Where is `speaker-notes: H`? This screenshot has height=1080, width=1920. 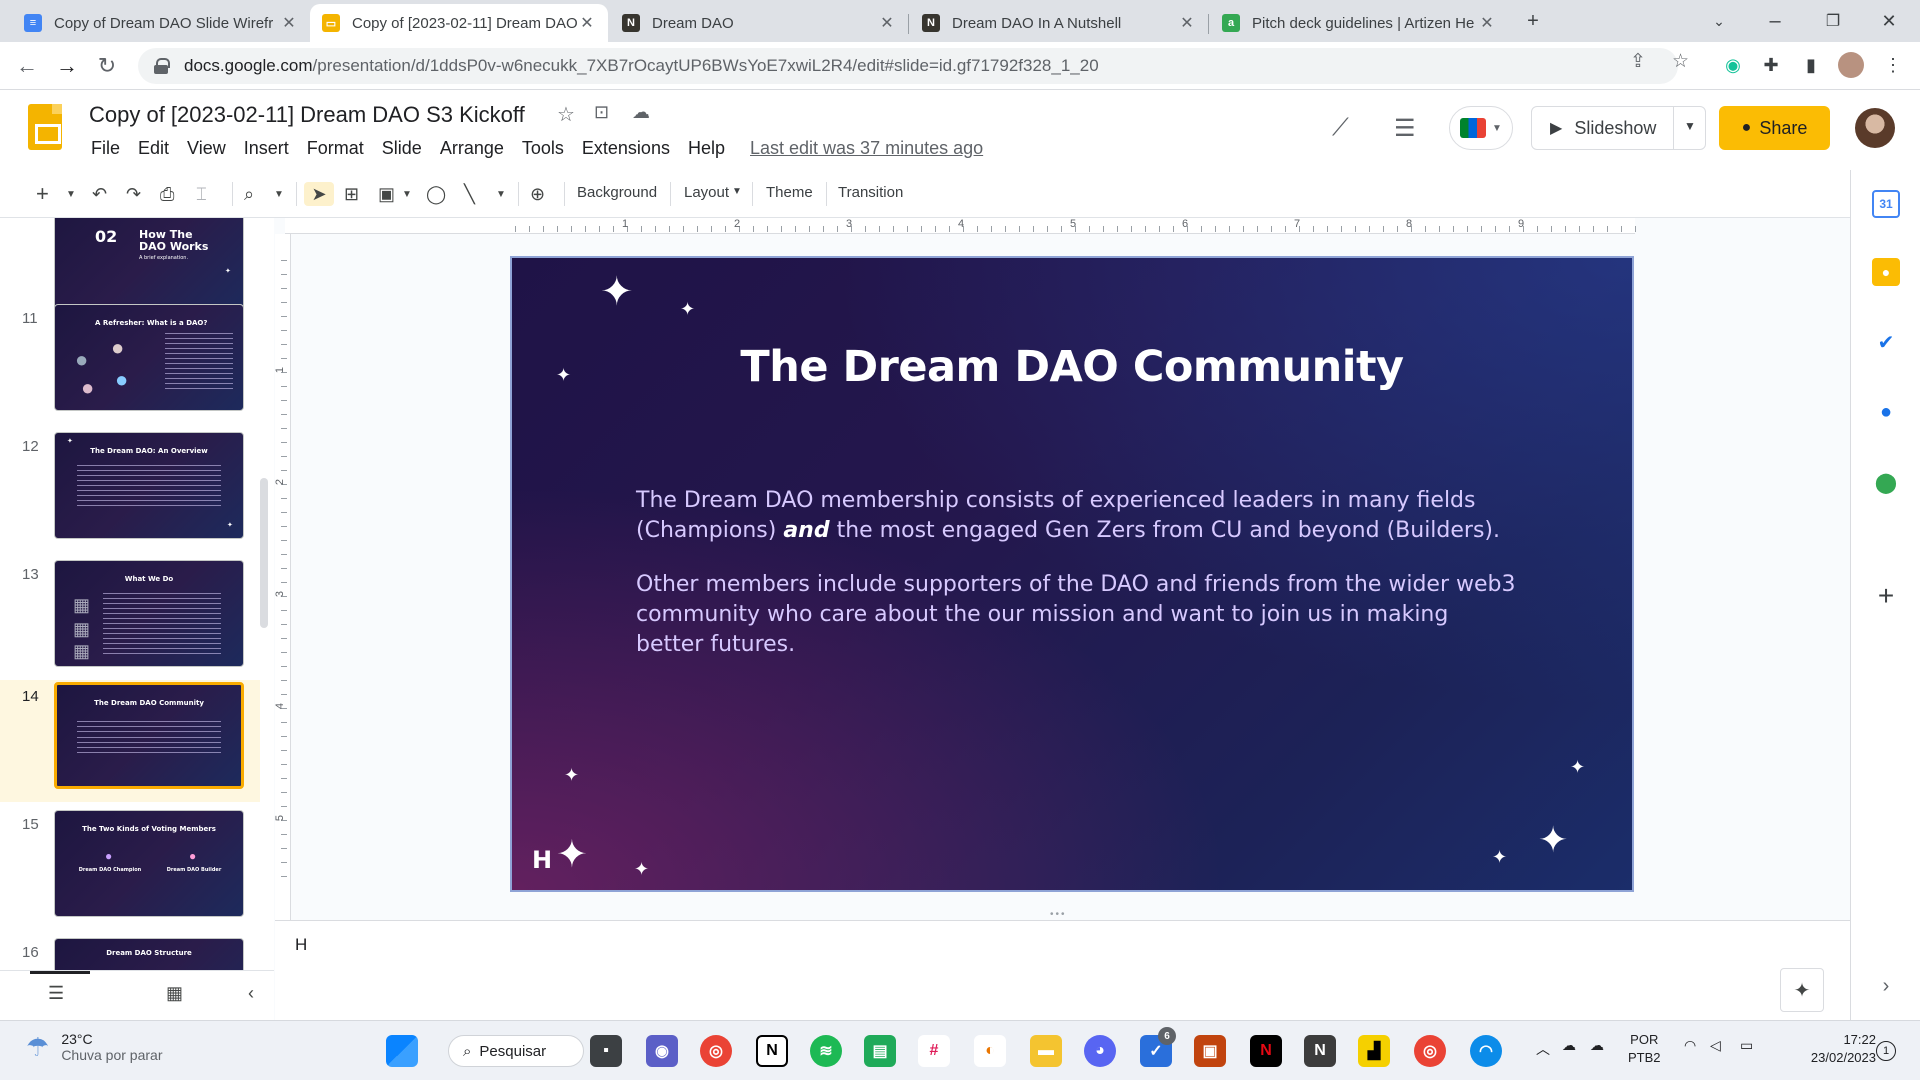
speaker-notes: H is located at coordinates (1062, 970).